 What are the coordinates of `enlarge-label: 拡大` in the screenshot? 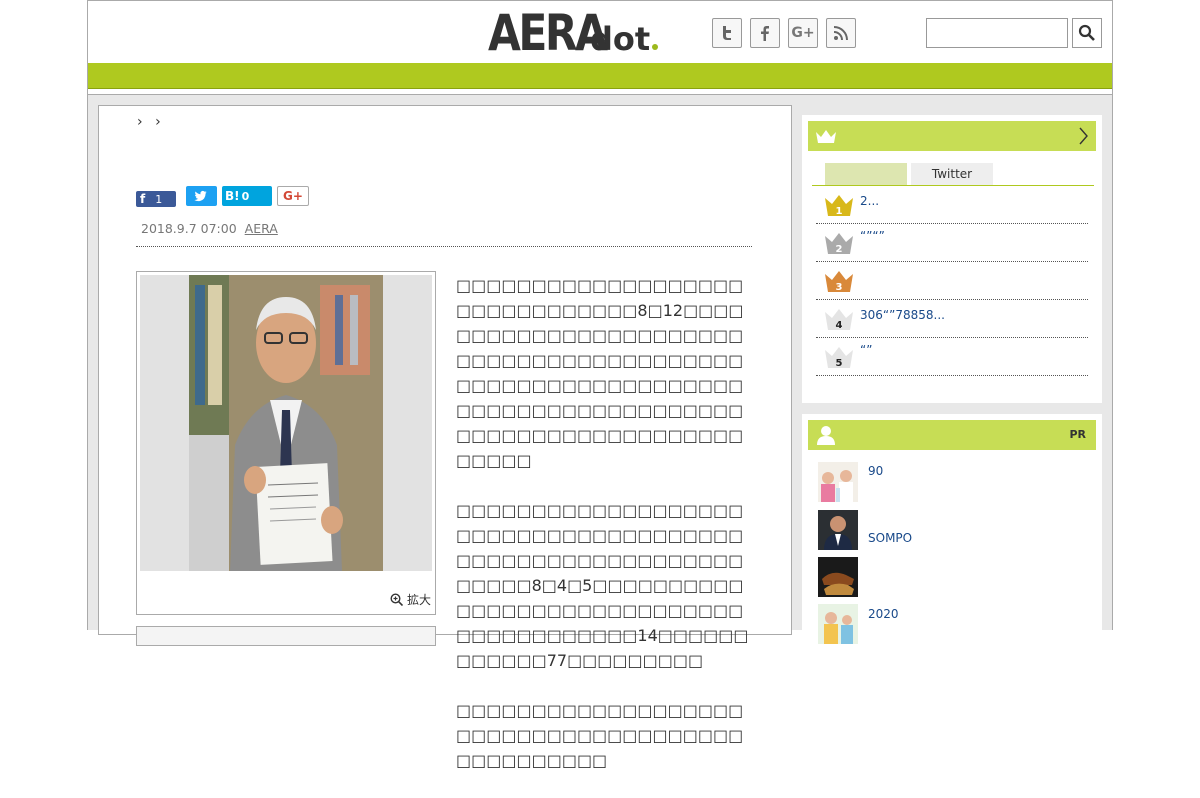 It's located at (418, 600).